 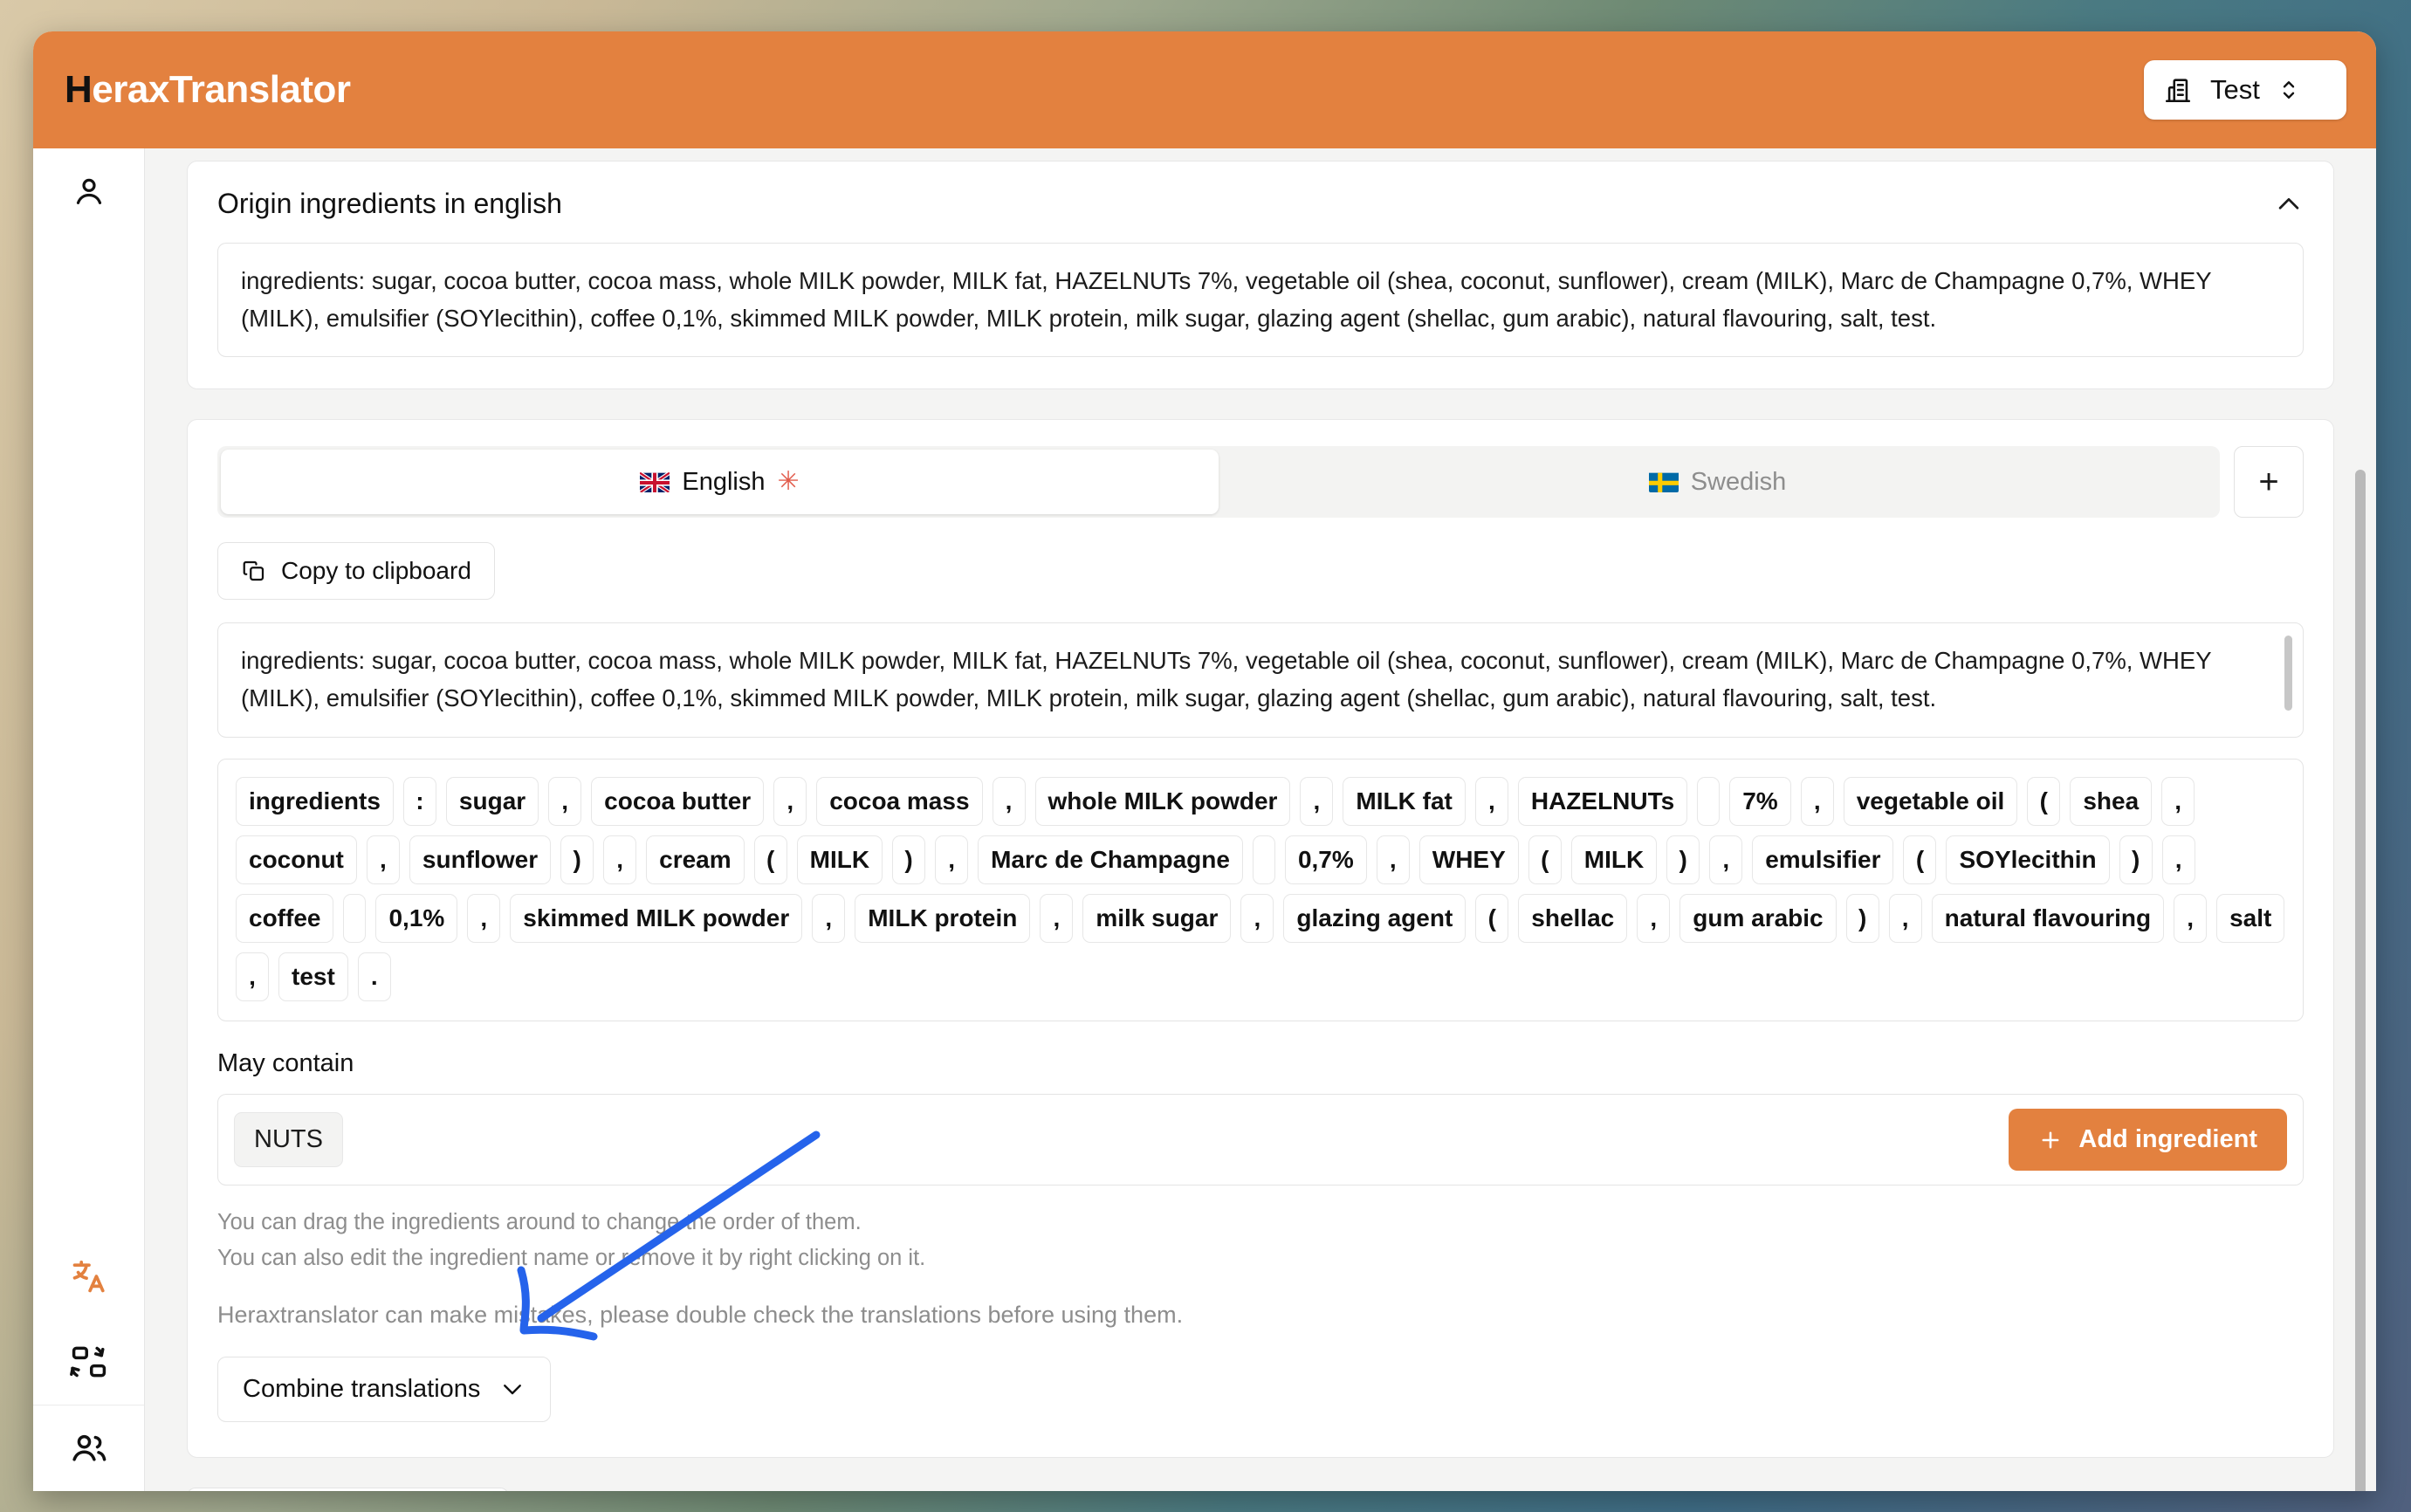 What do you see at coordinates (416, 919) in the screenshot?
I see `ingredient-chip: 0,1%` at bounding box center [416, 919].